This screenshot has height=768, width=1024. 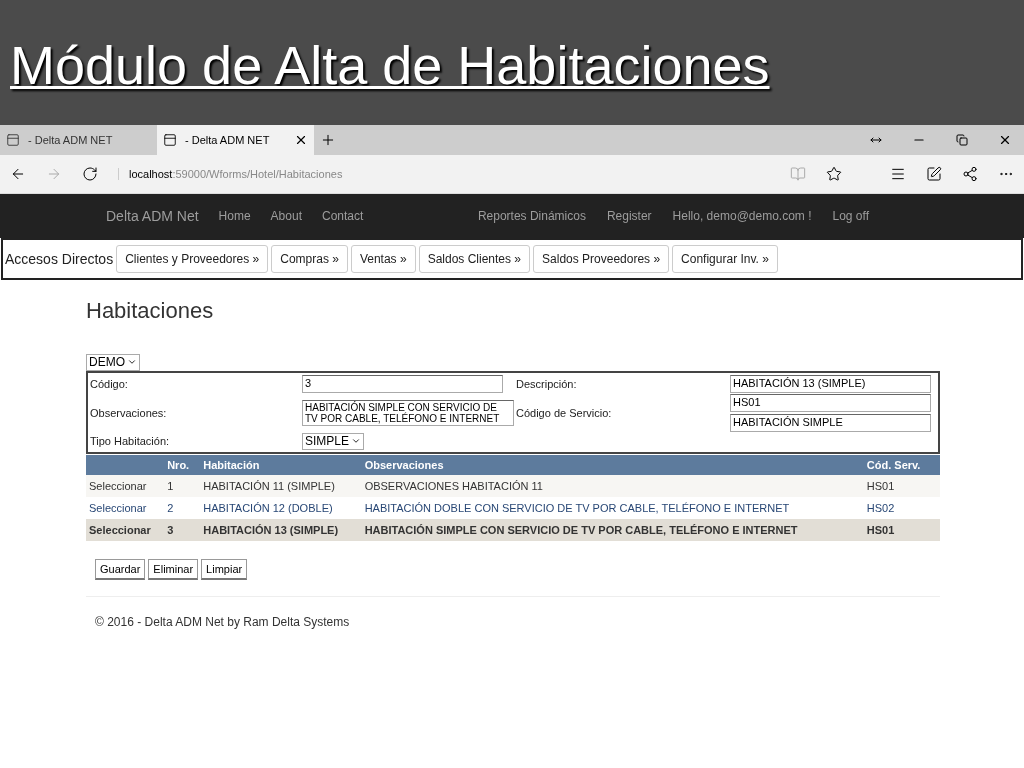 What do you see at coordinates (830, 422) in the screenshot?
I see `input-field: HABITACIÓN SIMPLE` at bounding box center [830, 422].